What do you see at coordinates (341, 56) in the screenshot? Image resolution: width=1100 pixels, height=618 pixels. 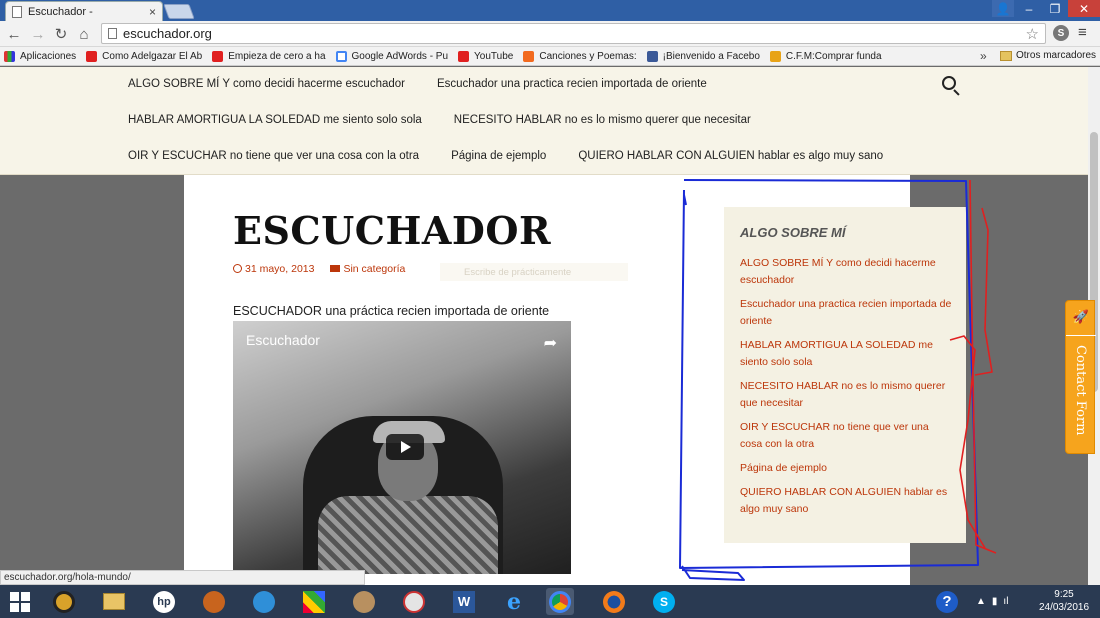 I see `google-icon` at bounding box center [341, 56].